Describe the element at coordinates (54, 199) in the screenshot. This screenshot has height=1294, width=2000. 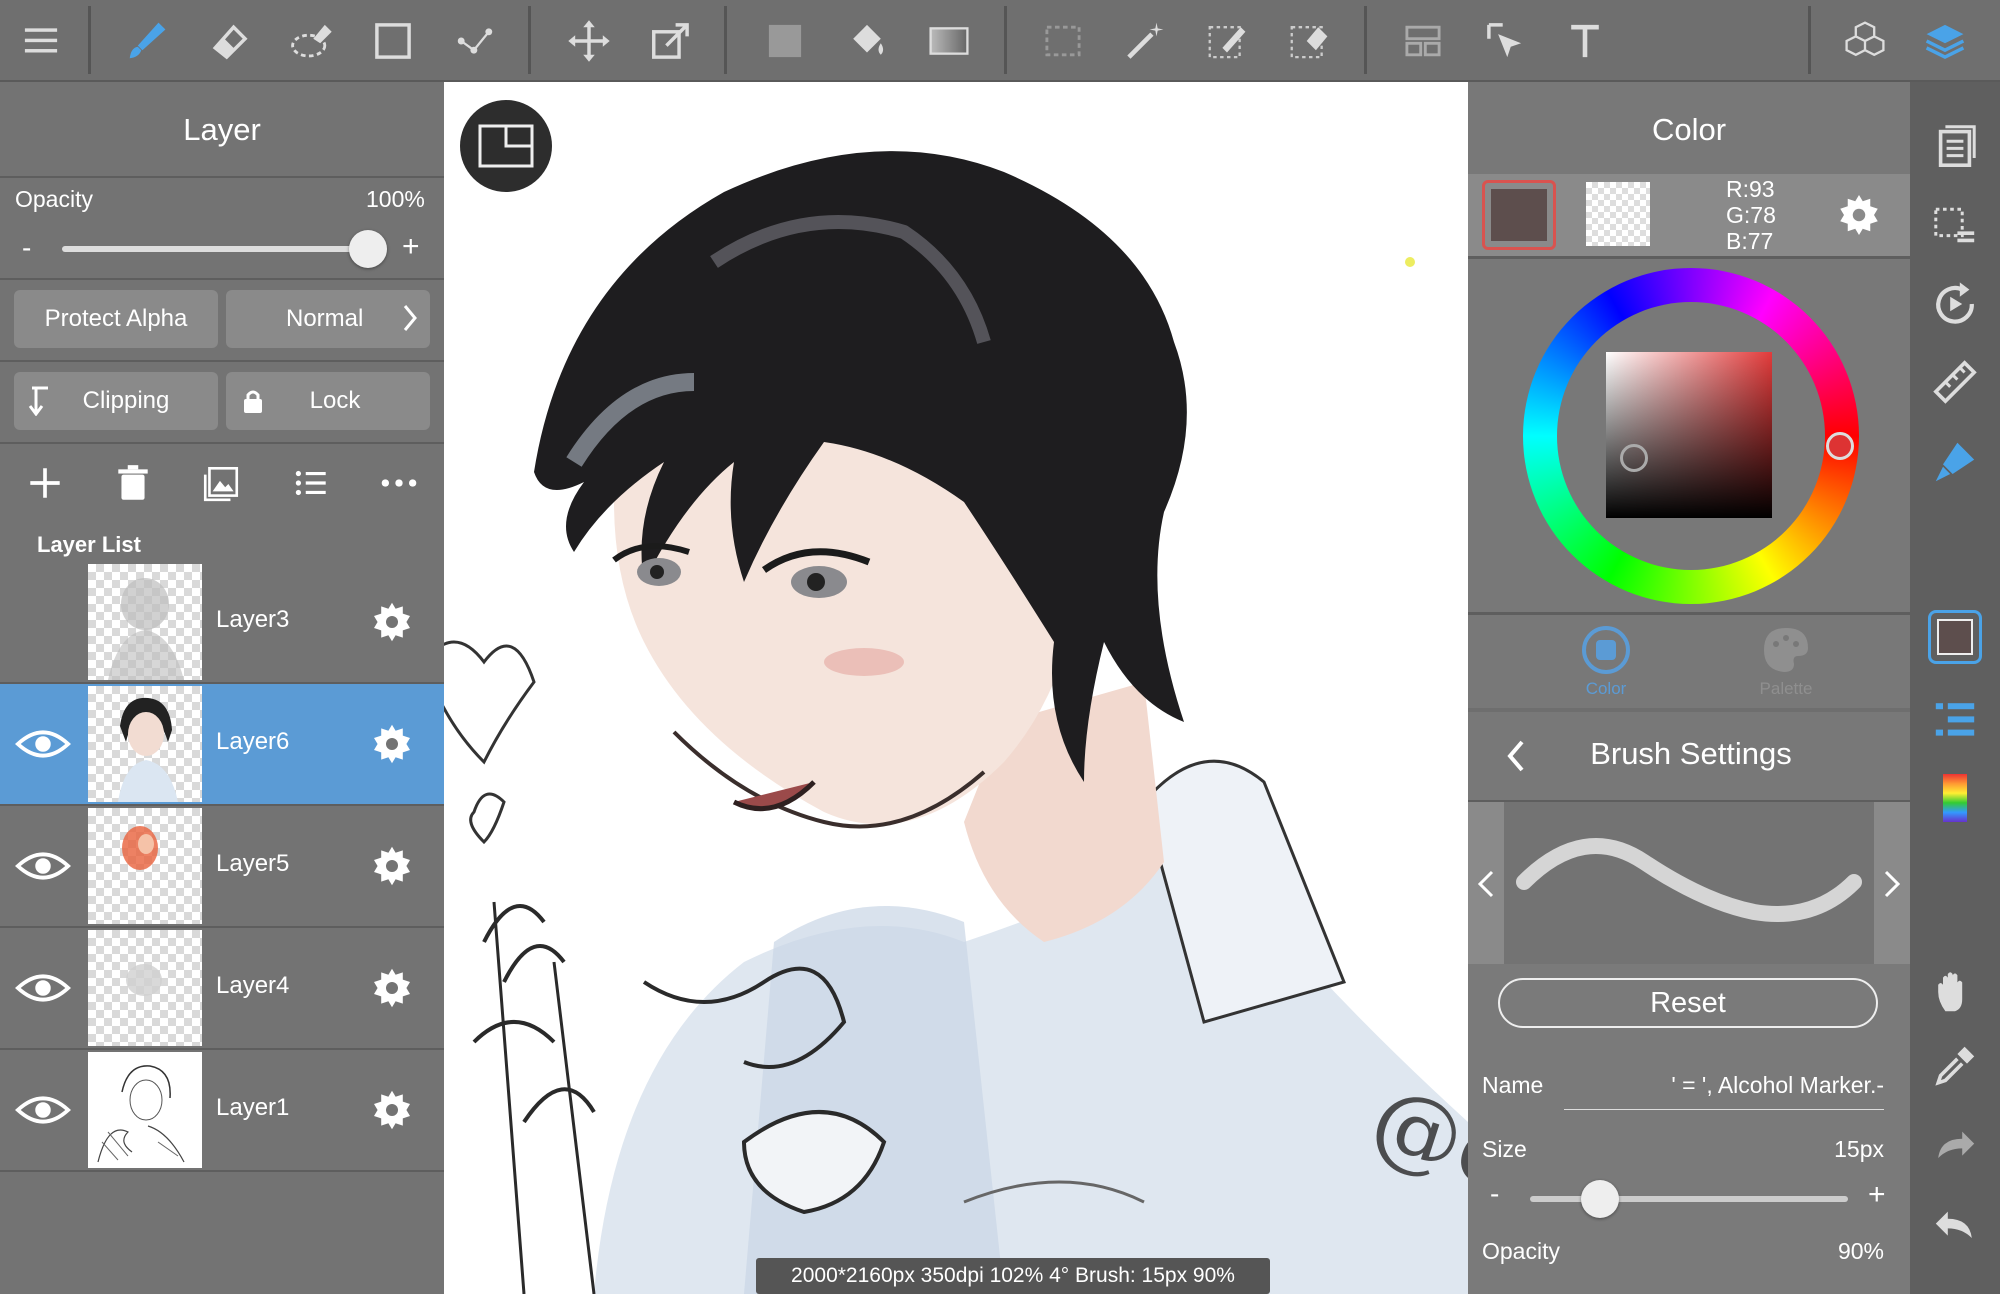
I see `opacity-label: Opacity` at that location.